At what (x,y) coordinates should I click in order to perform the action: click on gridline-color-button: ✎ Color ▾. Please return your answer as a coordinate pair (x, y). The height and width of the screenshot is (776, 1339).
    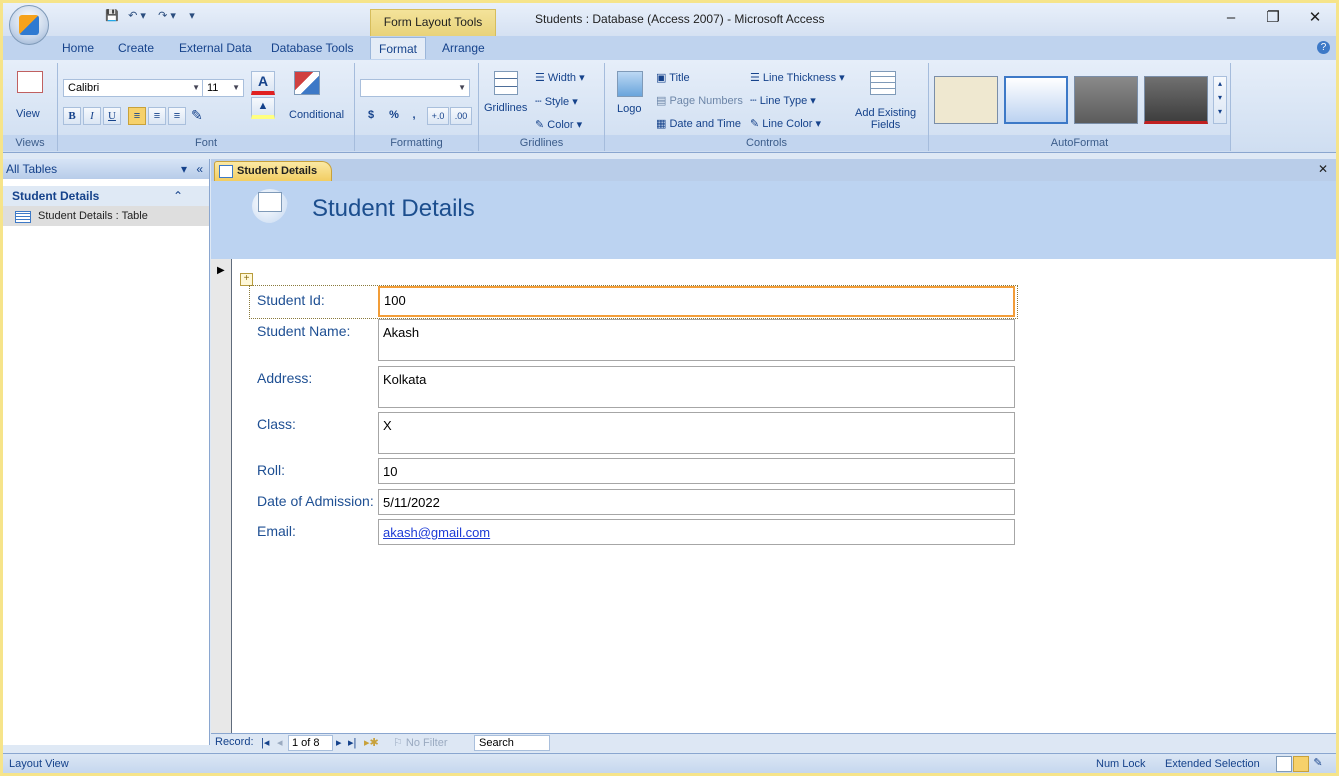
    Looking at the image, I should click on (558, 124).